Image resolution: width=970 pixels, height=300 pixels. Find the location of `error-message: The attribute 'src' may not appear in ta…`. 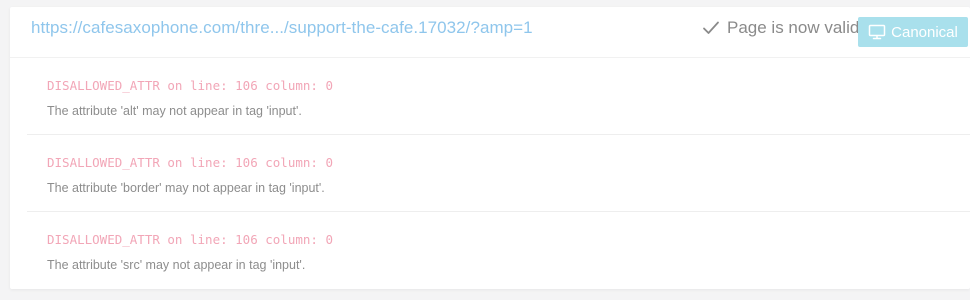

error-message: The attribute 'src' may not appear in ta… is located at coordinates (176, 265).